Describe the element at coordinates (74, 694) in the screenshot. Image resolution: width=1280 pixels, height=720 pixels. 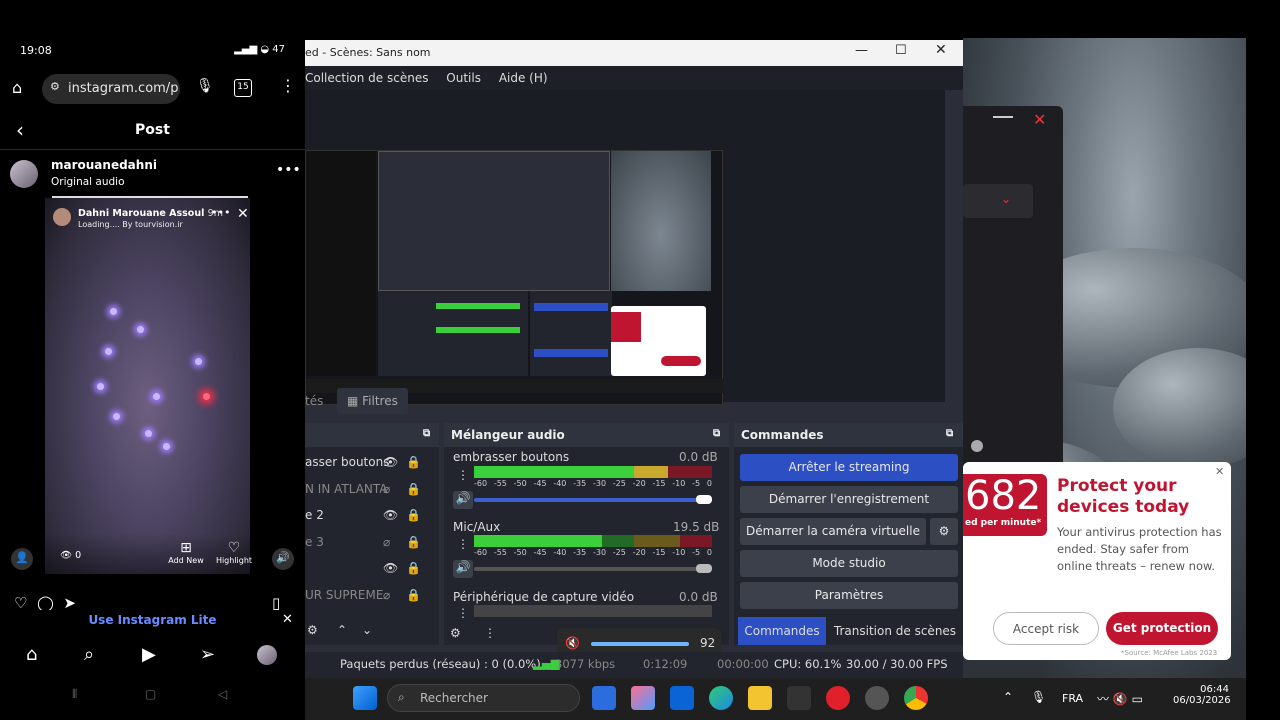
I see `recents-icon: ⦀` at that location.